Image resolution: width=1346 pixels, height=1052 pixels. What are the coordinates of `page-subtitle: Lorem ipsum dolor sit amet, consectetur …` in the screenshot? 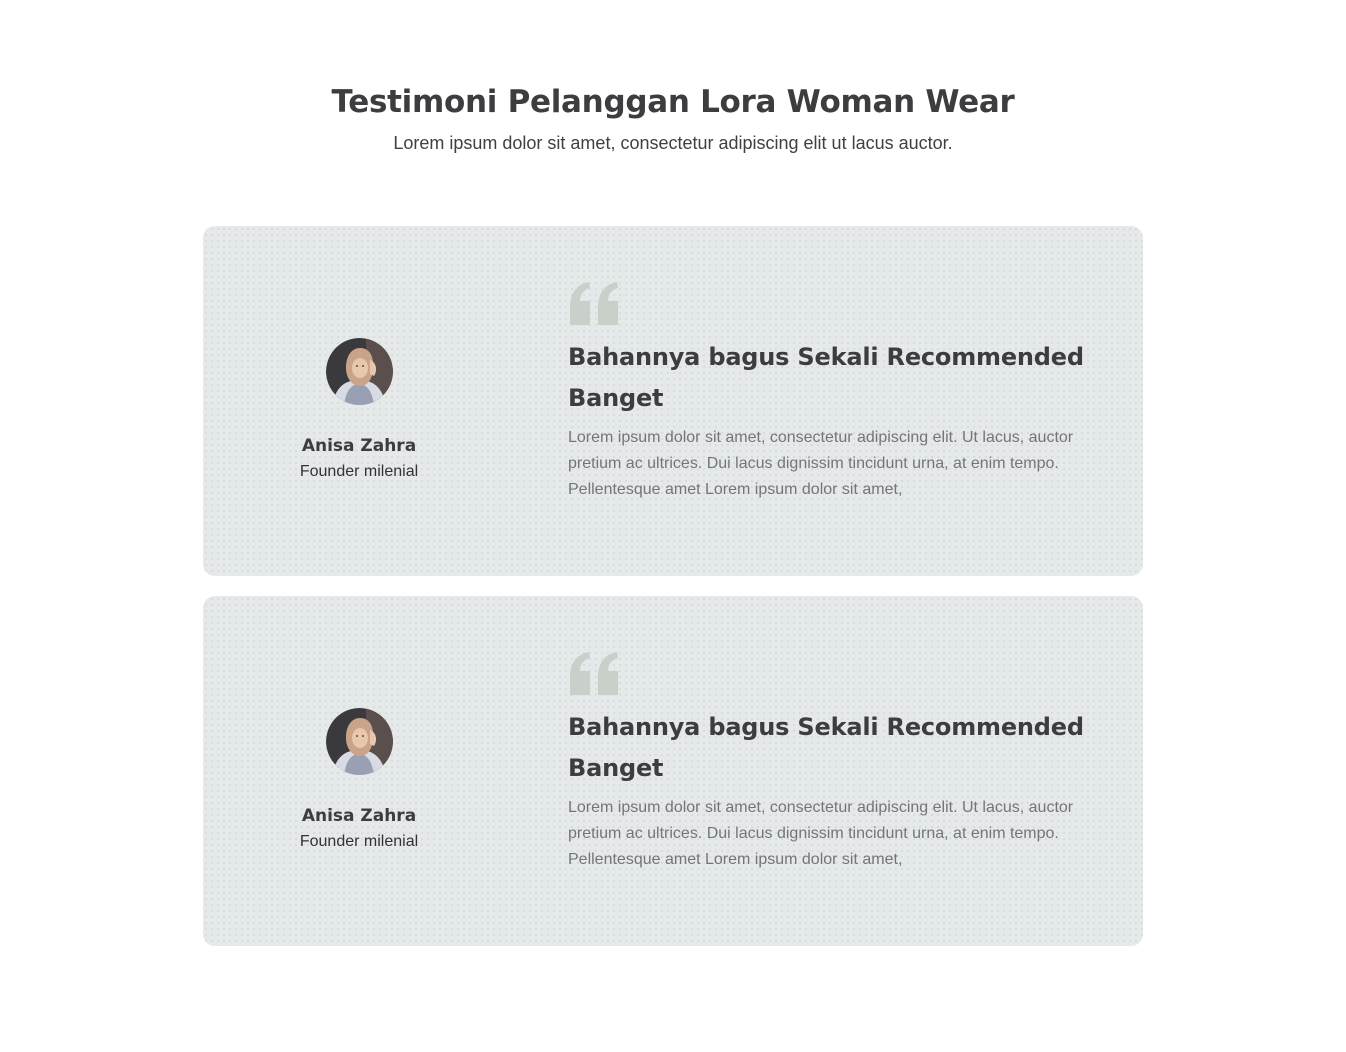 It's located at (673, 143).